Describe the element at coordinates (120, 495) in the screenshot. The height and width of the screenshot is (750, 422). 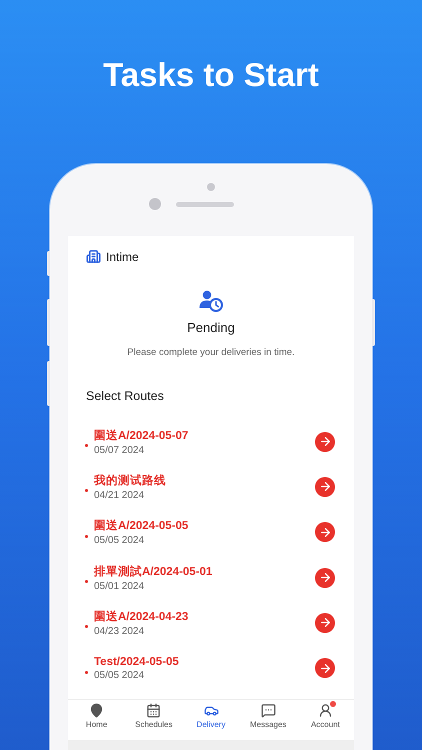
I see `route-date: 04/21 2024` at that location.